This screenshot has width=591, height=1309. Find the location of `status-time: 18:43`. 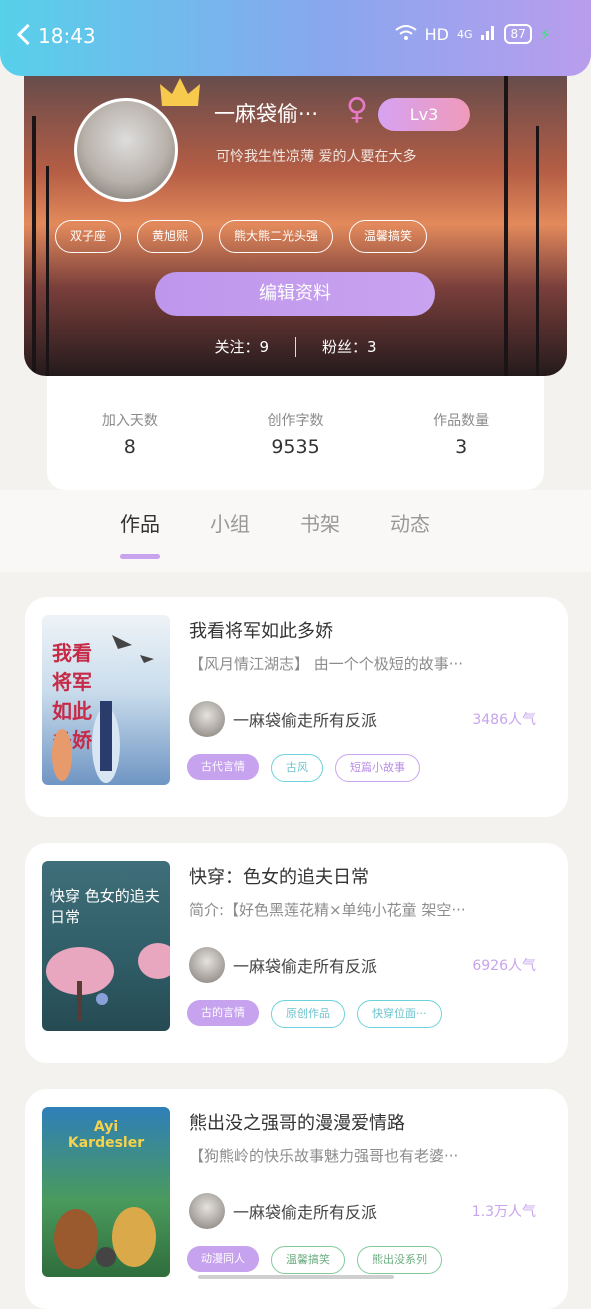

status-time: 18:43 is located at coordinates (67, 36).